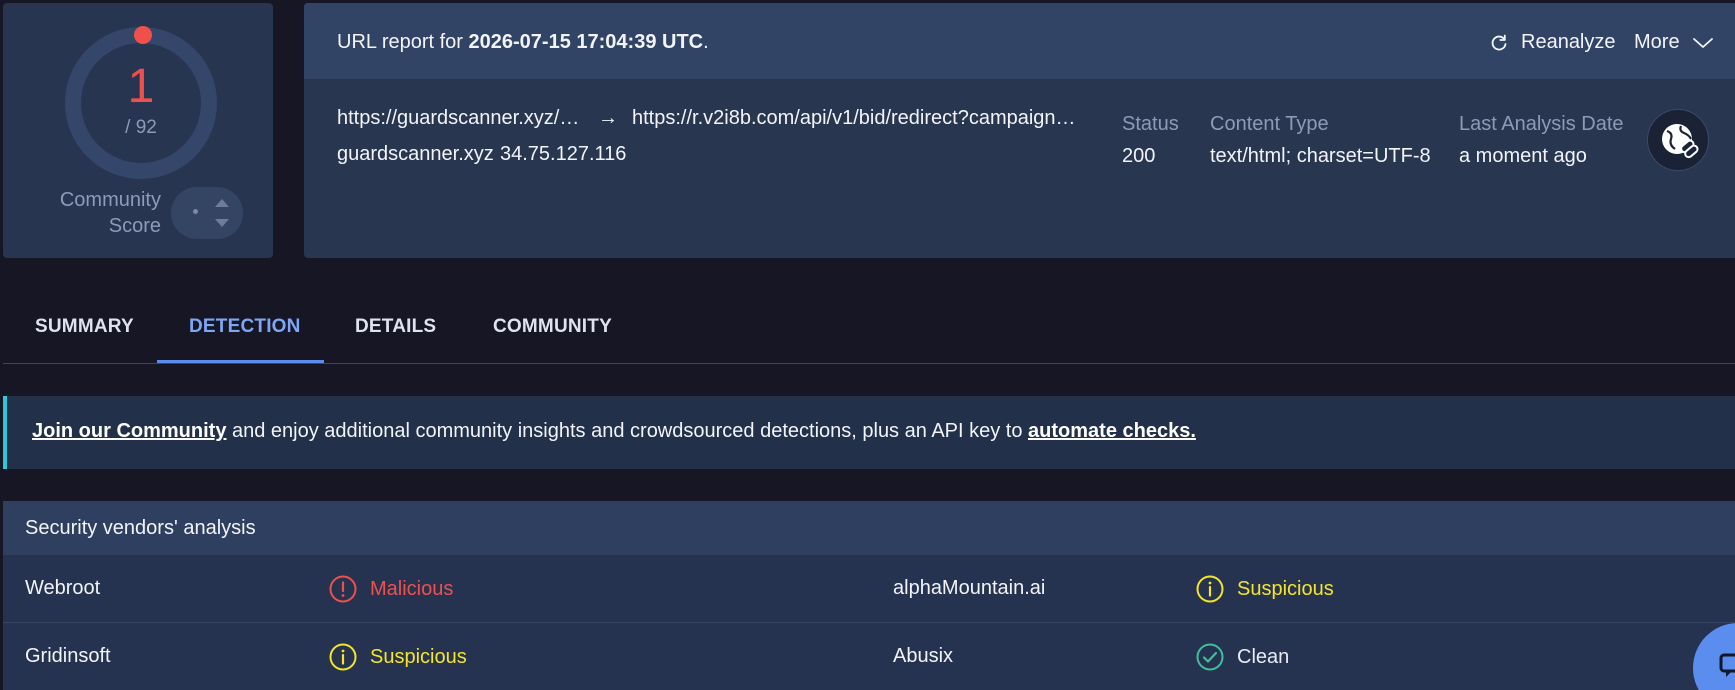 The width and height of the screenshot is (1735, 690). Describe the element at coordinates (1727, 665) in the screenshot. I see `chat-icon` at that location.